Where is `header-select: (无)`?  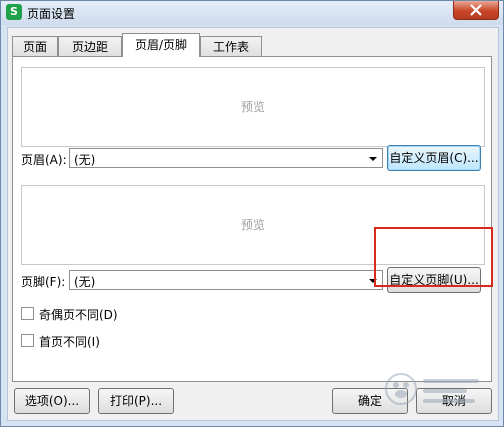 header-select: (无) is located at coordinates (226, 158).